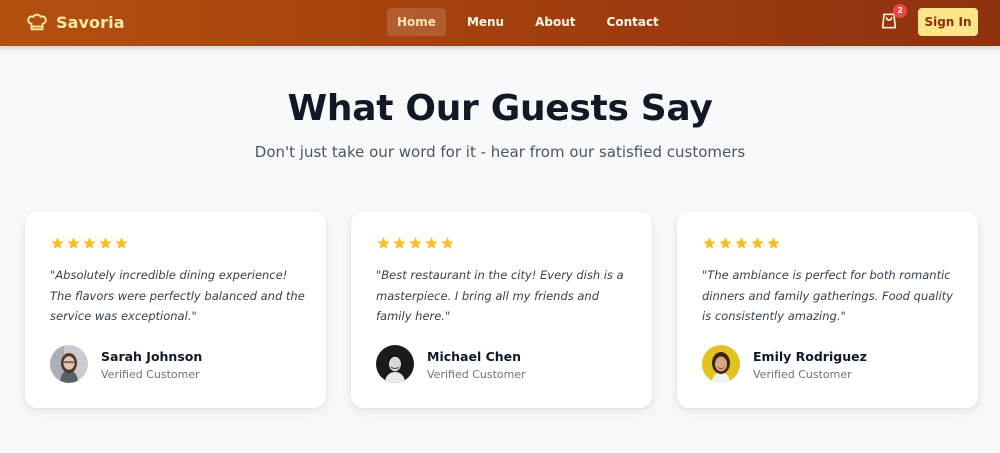 This screenshot has height=453, width=1000. What do you see at coordinates (555, 22) in the screenshot?
I see `nav-link-about: About` at bounding box center [555, 22].